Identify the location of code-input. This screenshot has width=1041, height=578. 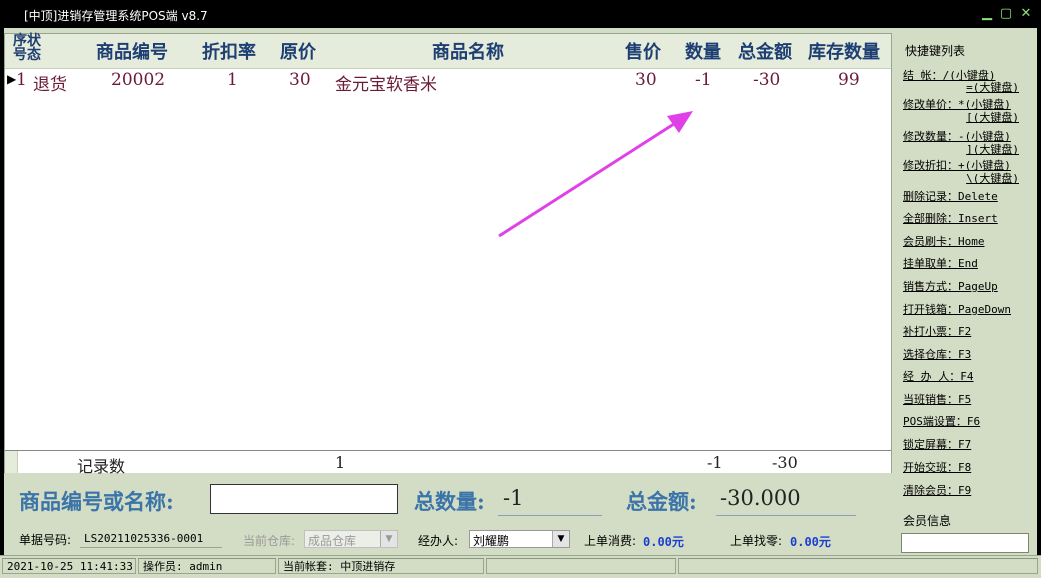
(304, 499).